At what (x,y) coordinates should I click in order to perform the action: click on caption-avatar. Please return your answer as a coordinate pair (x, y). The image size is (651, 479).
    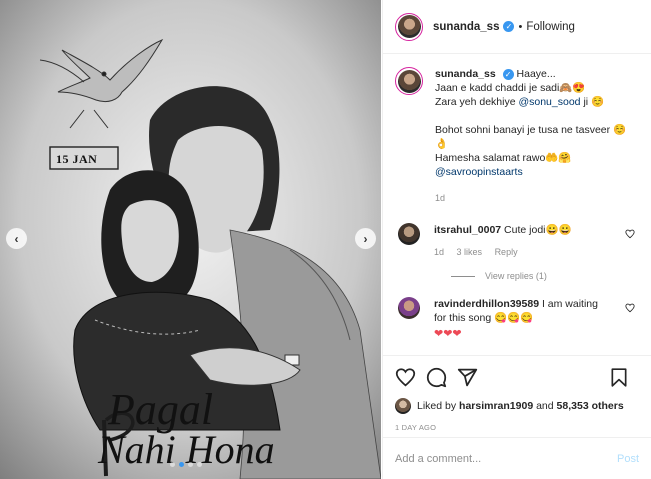
    Looking at the image, I should click on (409, 81).